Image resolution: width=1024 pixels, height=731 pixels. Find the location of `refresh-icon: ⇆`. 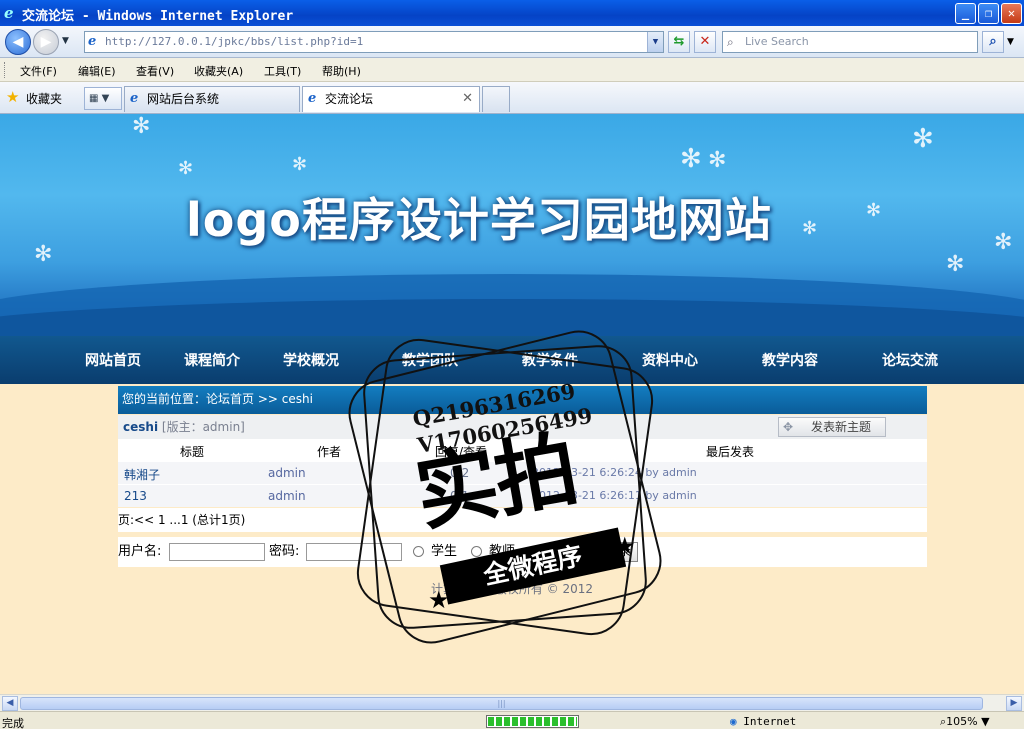

refresh-icon: ⇆ is located at coordinates (679, 41).